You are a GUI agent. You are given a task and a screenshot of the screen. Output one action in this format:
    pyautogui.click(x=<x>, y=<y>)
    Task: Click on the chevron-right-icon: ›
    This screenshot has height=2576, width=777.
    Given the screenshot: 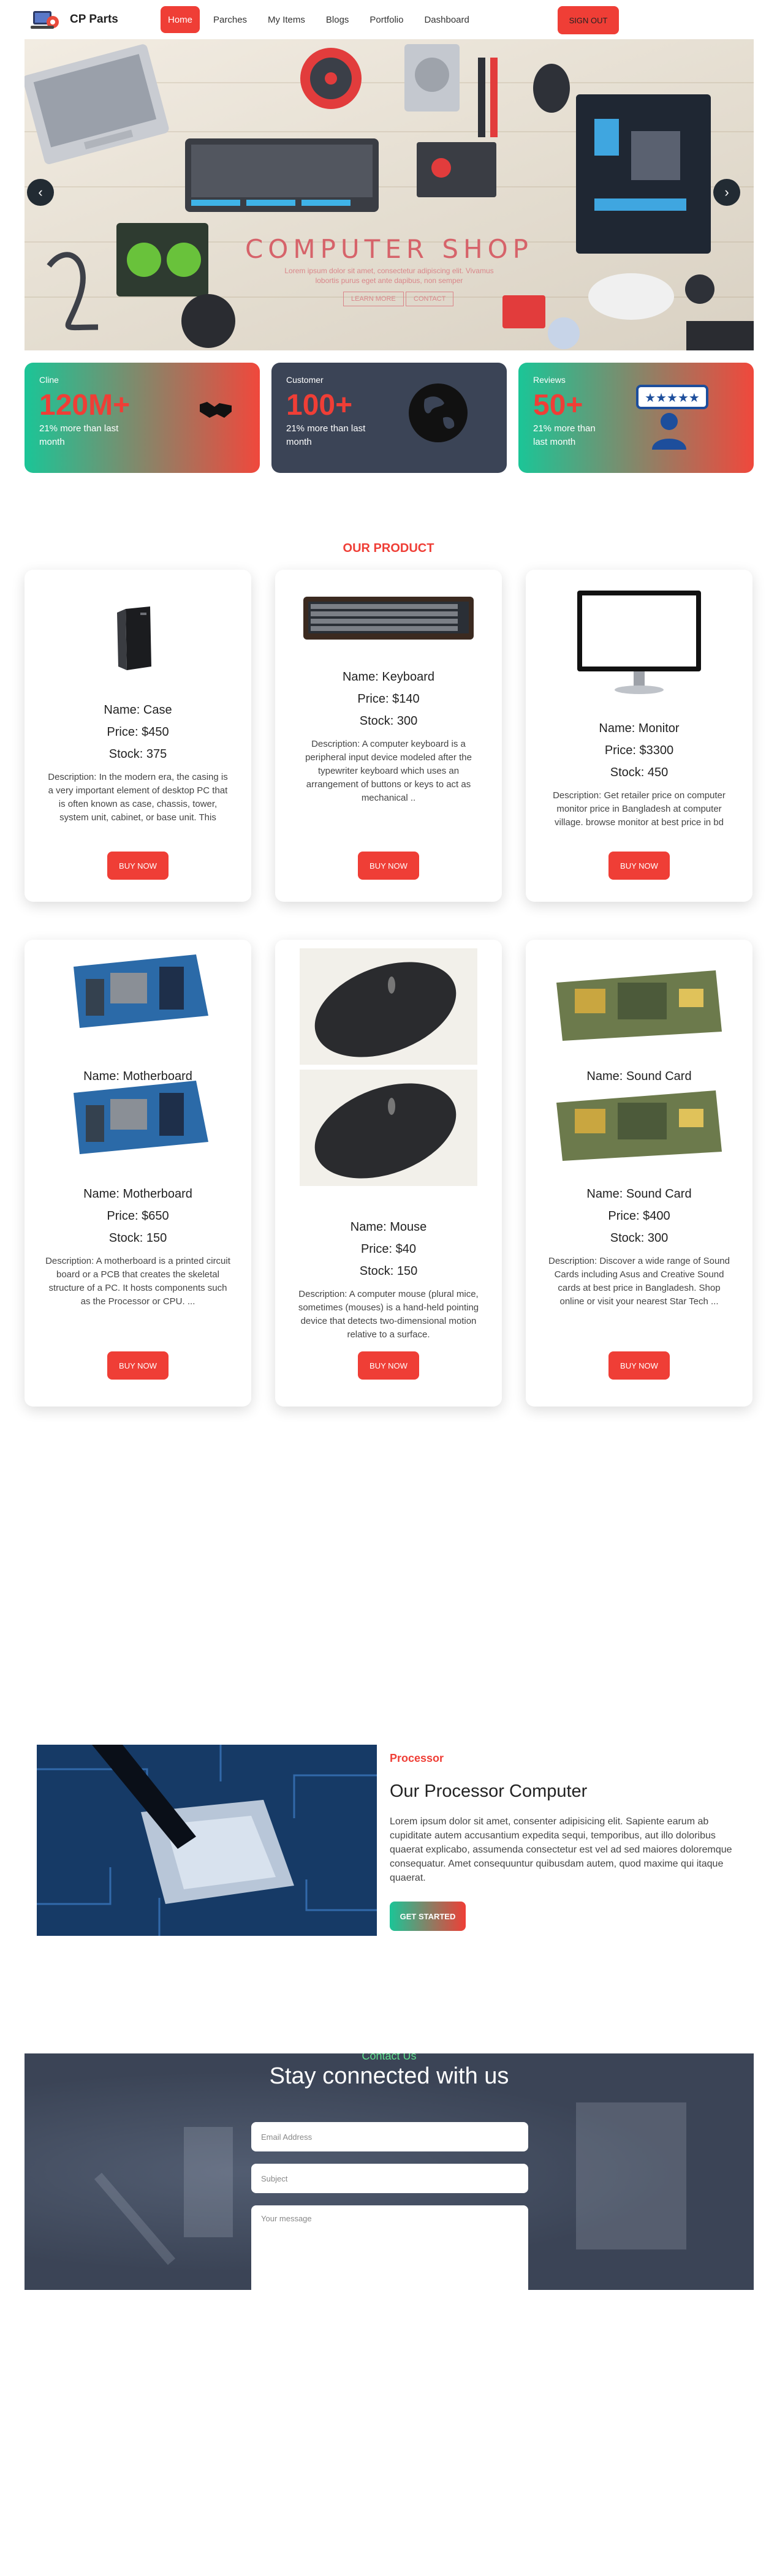 What is the action you would take?
    pyautogui.click(x=726, y=192)
    